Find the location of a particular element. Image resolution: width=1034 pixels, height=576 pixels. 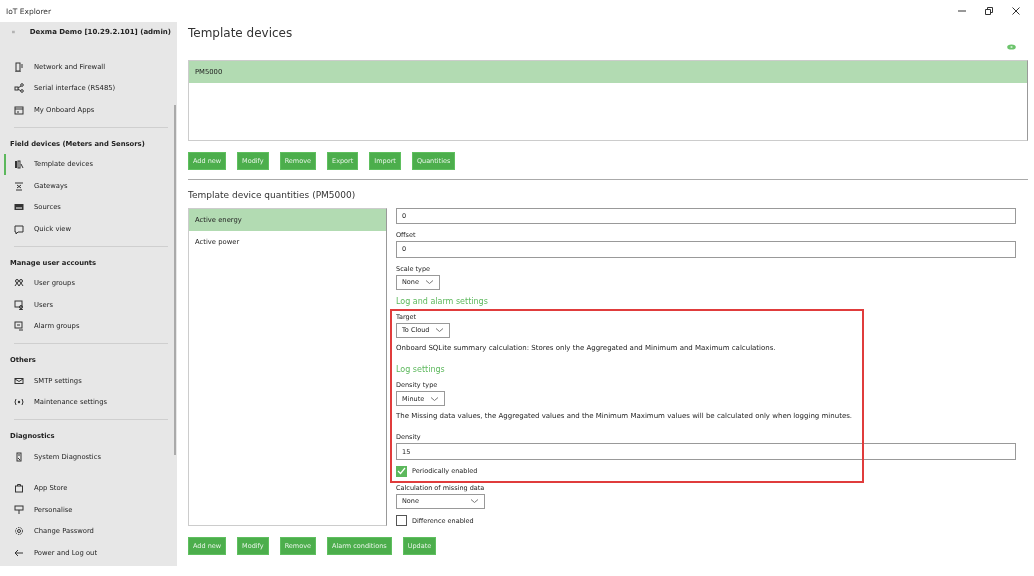

restore-icon is located at coordinates (989, 11).